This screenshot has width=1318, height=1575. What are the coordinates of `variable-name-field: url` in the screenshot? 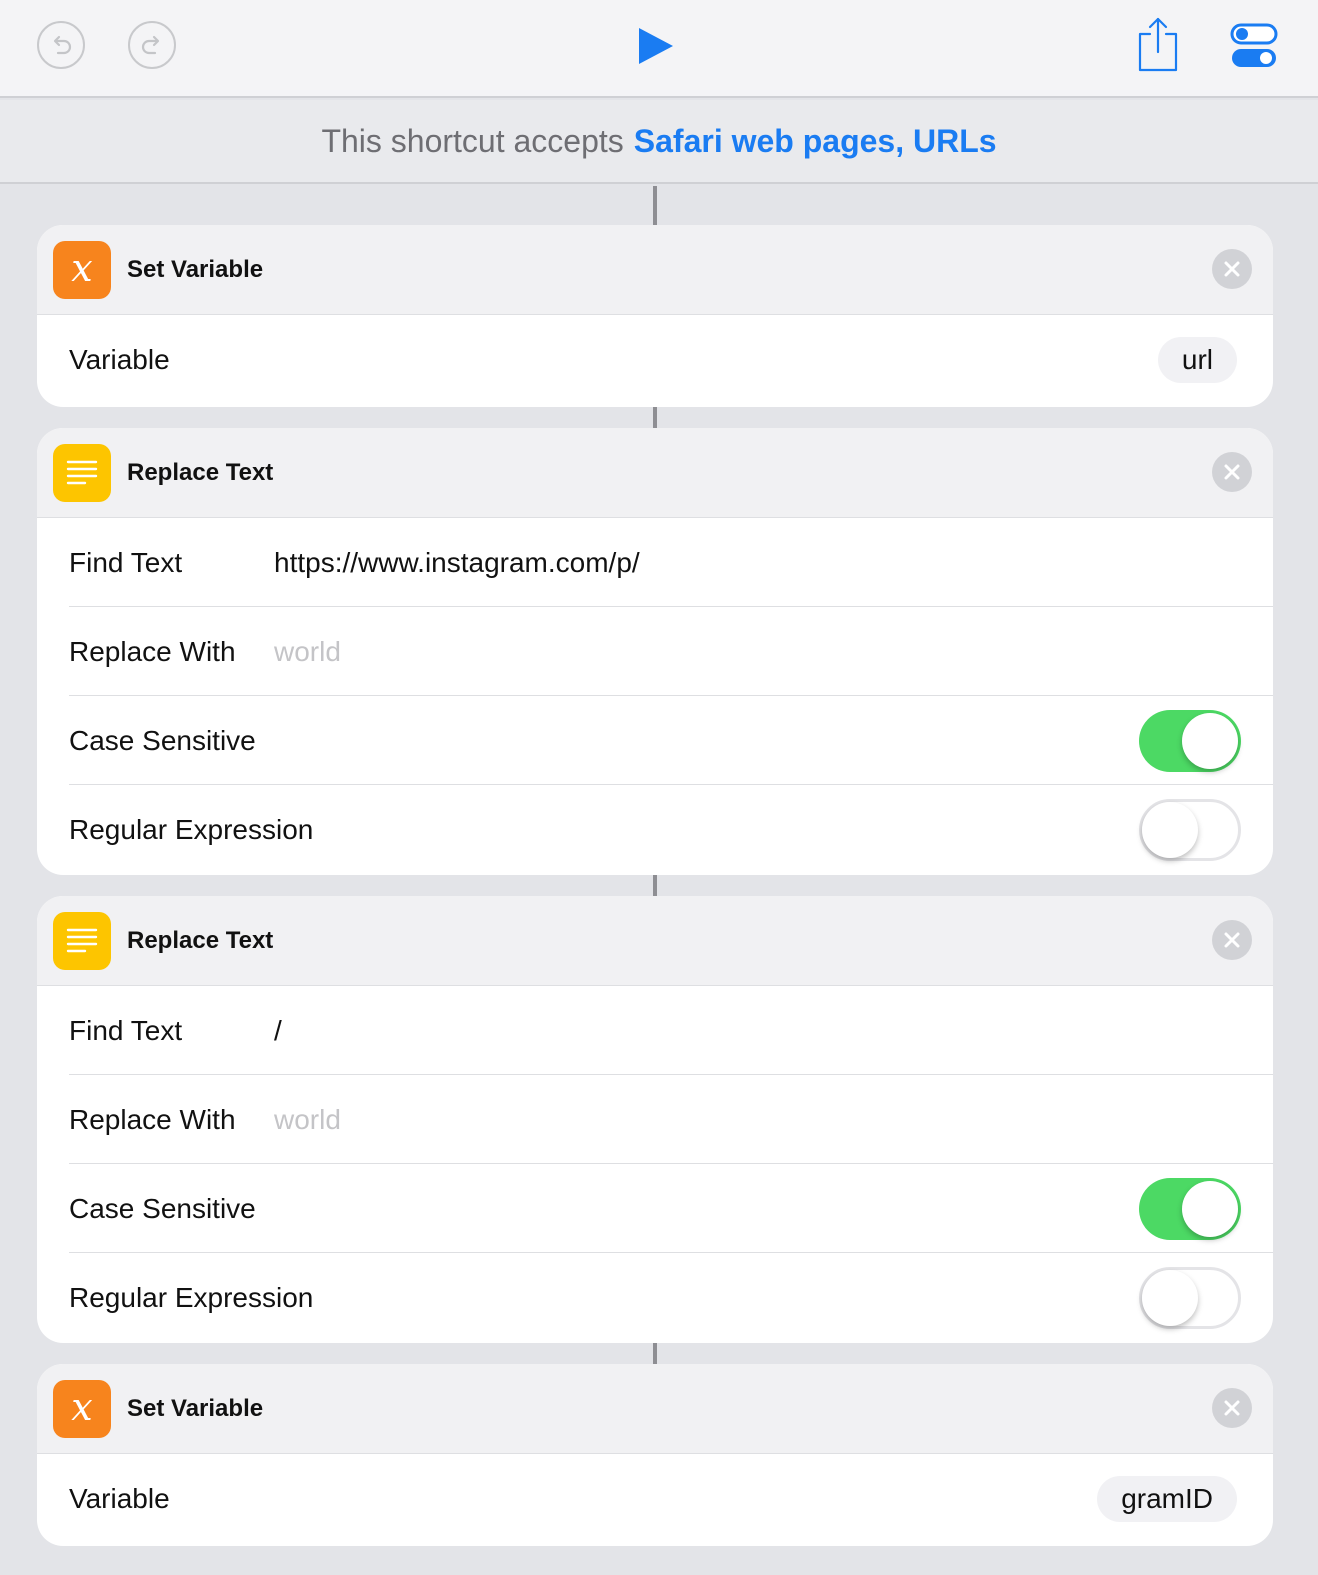 It's located at (1197, 359).